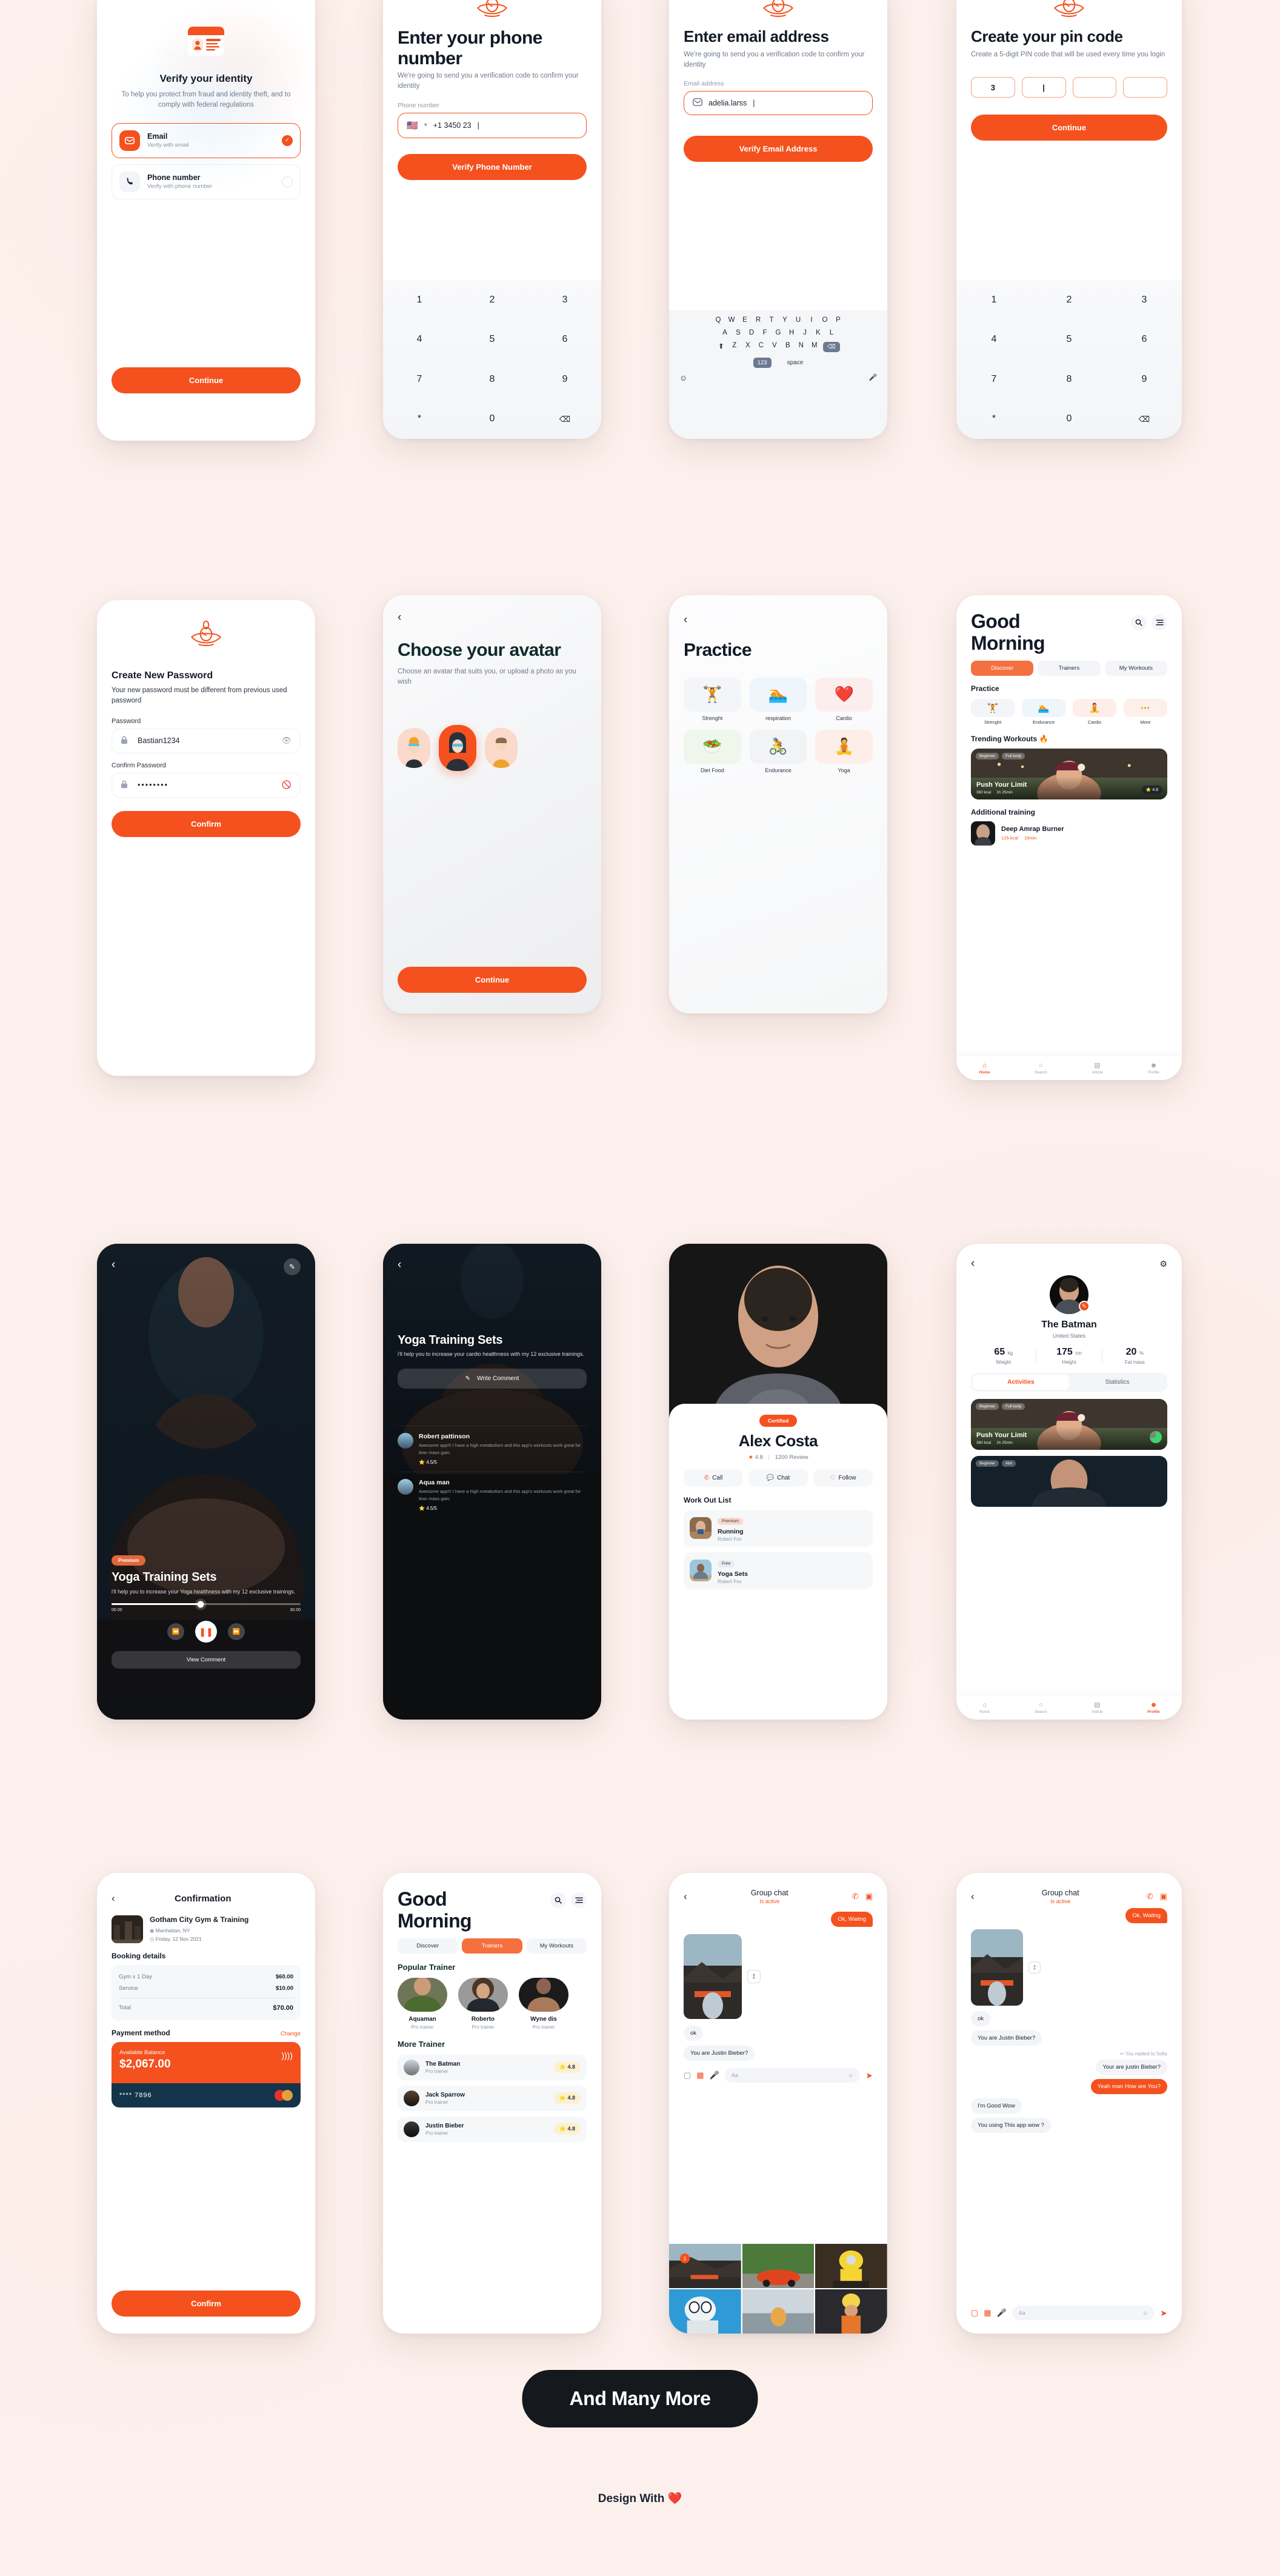  I want to click on practice-item-yoga: 🧘 Yoga, so click(844, 751).